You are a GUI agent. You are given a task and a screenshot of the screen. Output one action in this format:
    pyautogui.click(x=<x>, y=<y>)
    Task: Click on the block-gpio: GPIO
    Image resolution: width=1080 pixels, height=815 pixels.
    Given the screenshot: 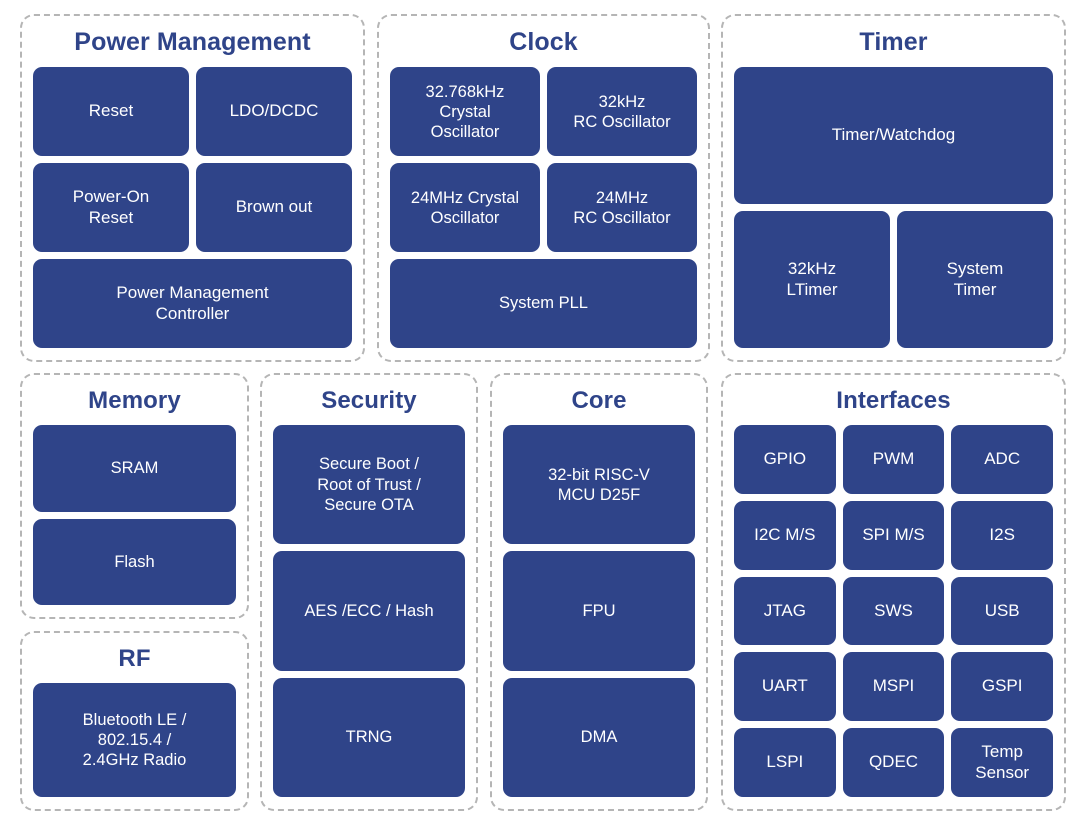 What is the action you would take?
    pyautogui.click(x=785, y=459)
    